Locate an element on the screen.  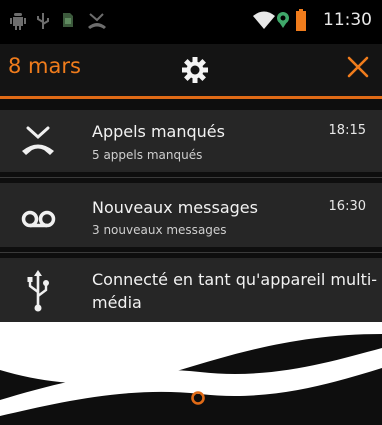
voicemail-icon is located at coordinates (38, 219).